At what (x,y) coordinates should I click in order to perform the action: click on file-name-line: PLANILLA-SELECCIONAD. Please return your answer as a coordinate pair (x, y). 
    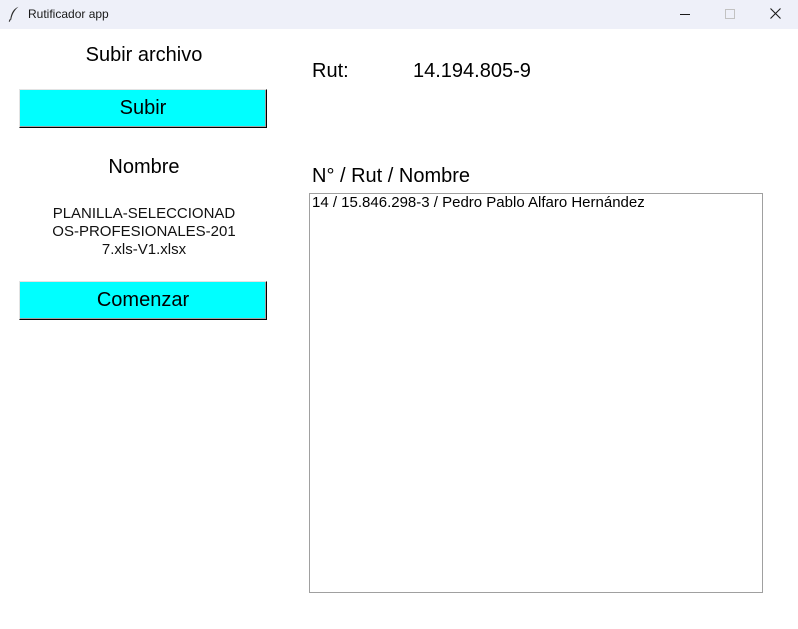
    Looking at the image, I should click on (144, 213).